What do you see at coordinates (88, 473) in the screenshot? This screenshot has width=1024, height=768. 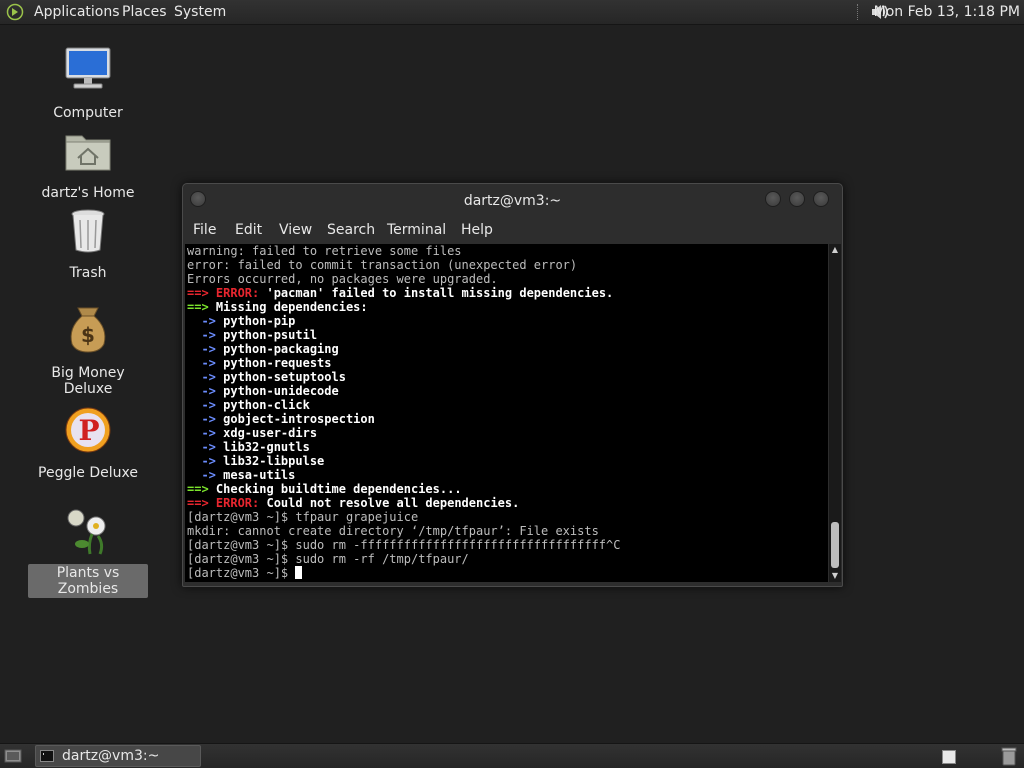 I see `desktop-icon-label: Peggle Deluxe` at bounding box center [88, 473].